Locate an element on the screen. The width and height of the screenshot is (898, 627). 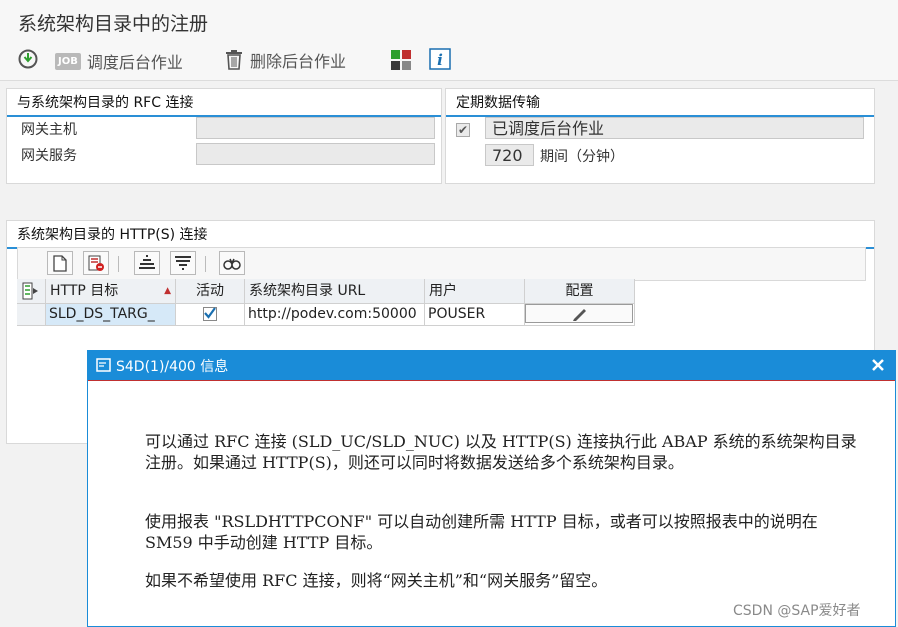
column-header-url: 系统架构目录 URL is located at coordinates (335, 291).